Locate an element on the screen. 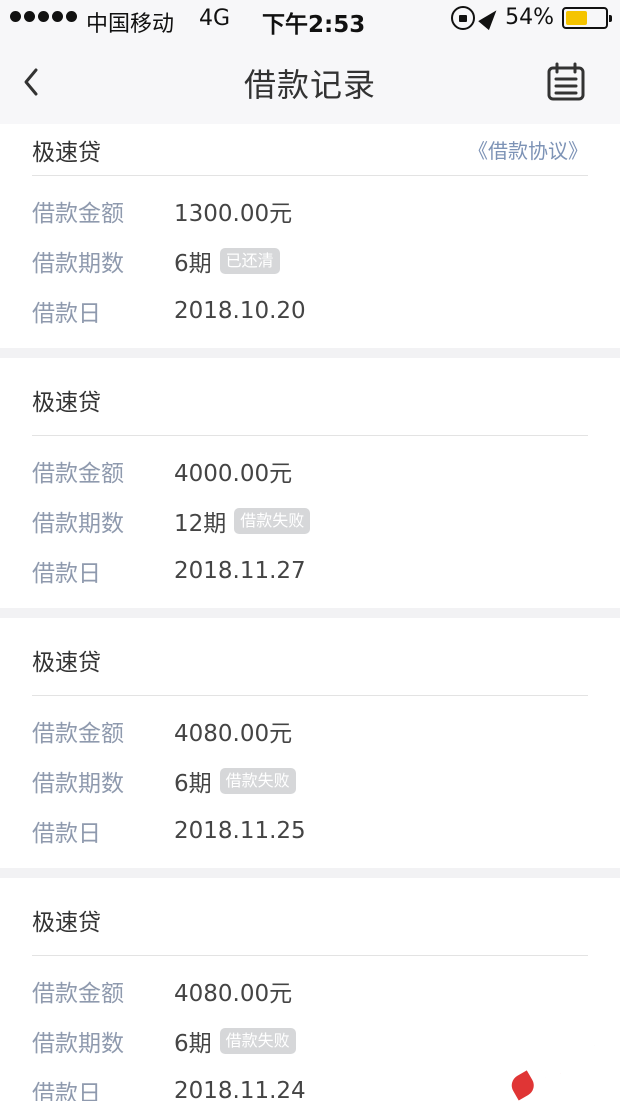 Image resolution: width=620 pixels, height=1101 pixels. date-row: 借款日 2018.10.20 is located at coordinates (310, 311).